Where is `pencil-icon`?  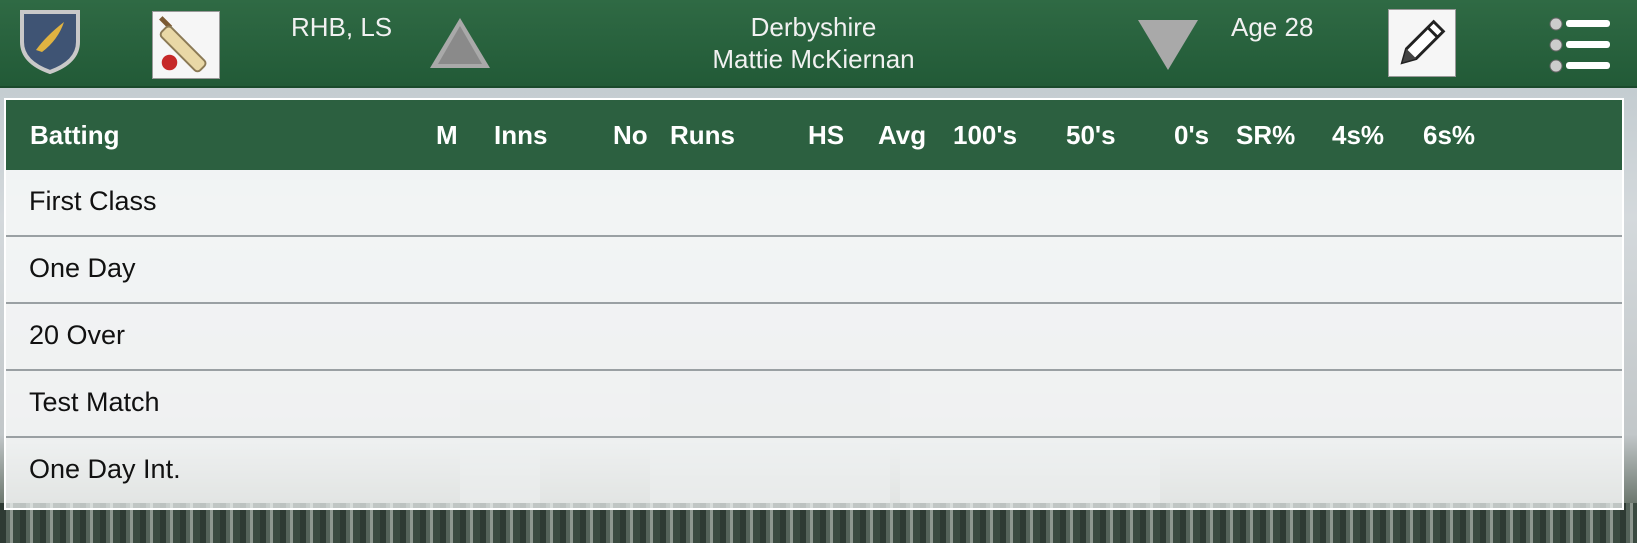
pencil-icon is located at coordinates (1422, 43).